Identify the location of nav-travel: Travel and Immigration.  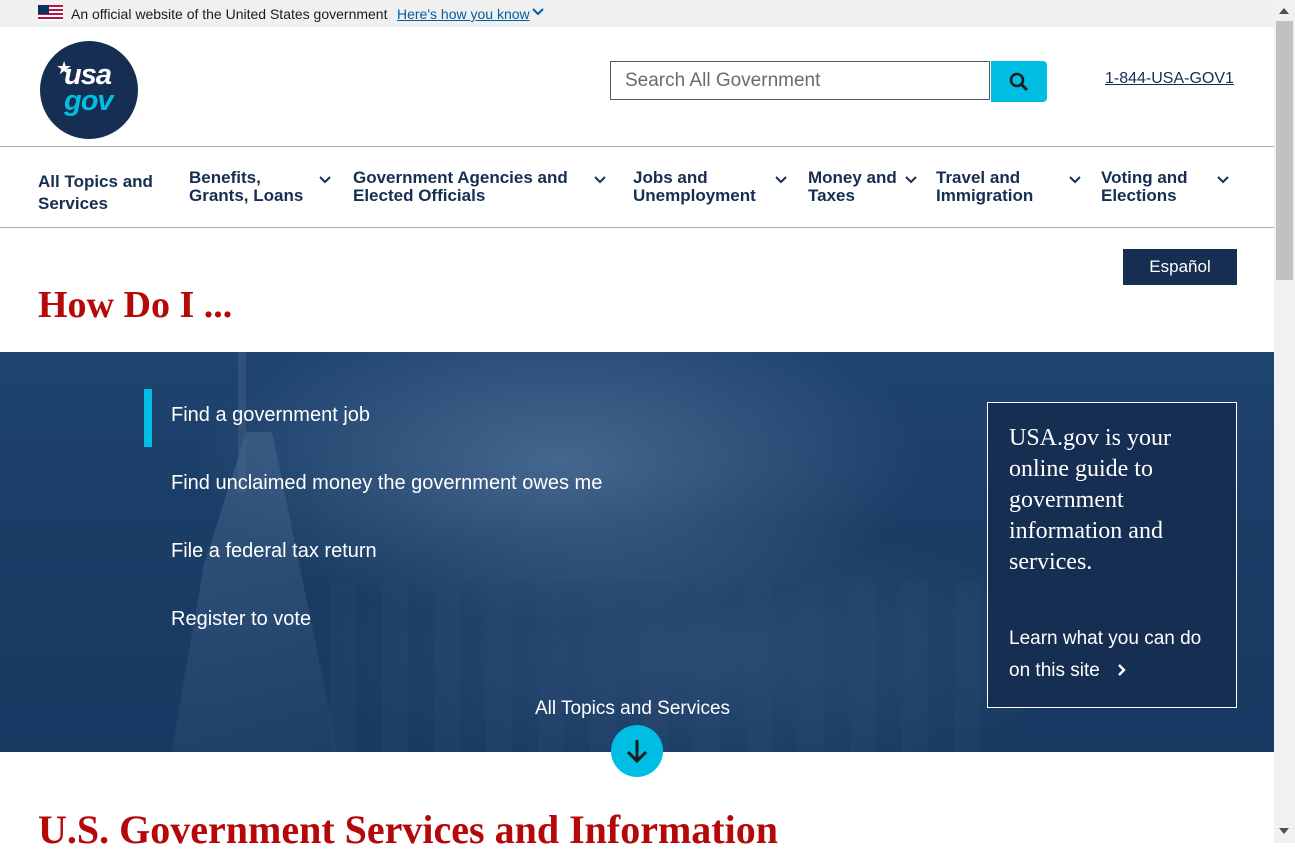
(984, 187).